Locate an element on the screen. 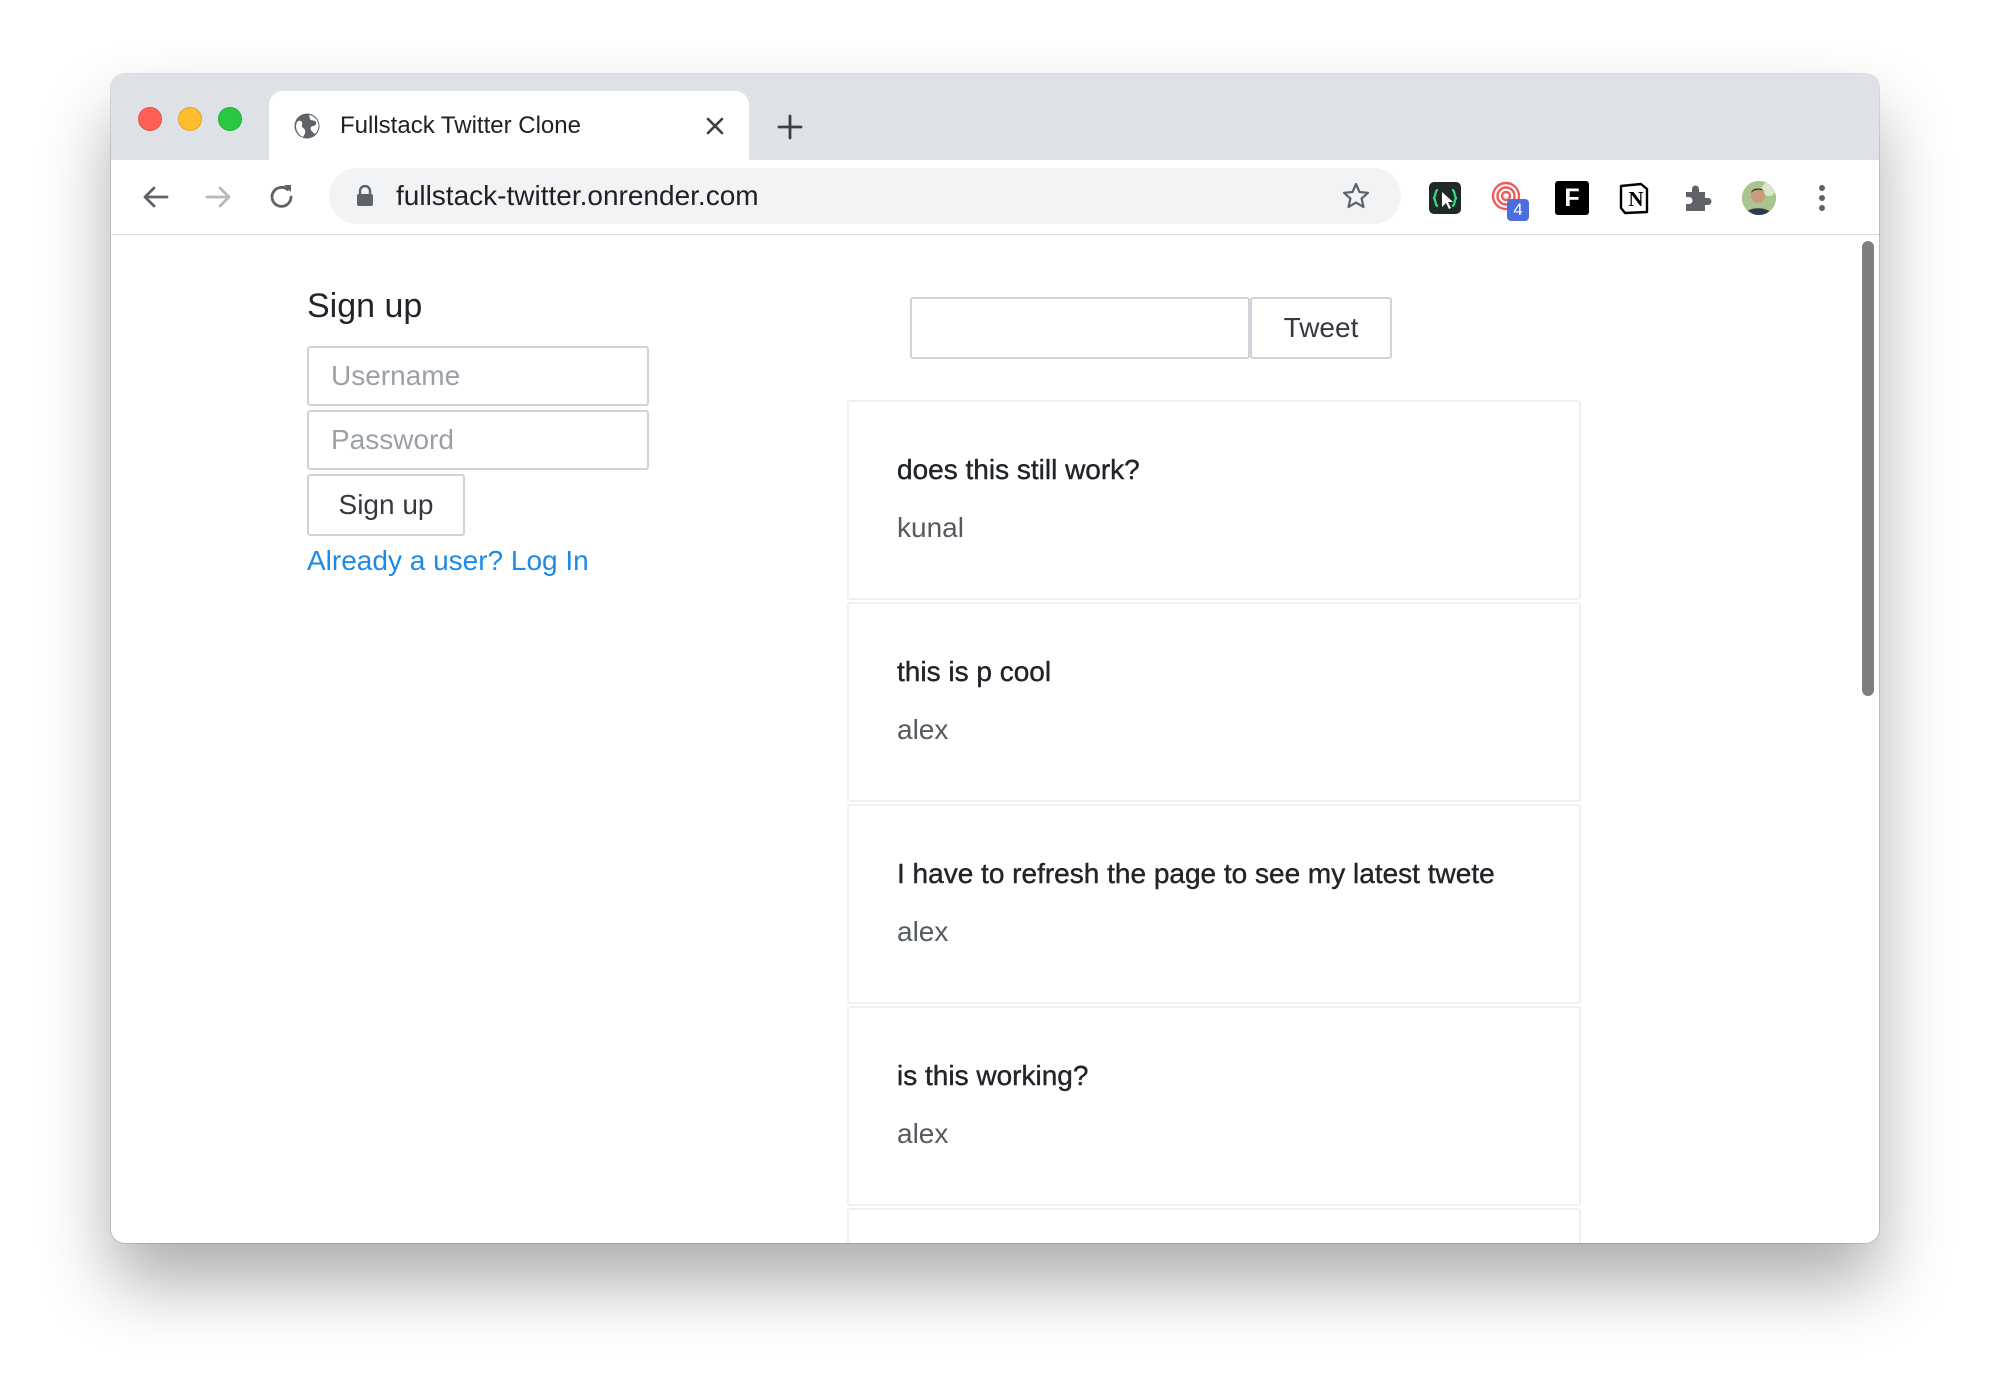  tweet-button: Tweet is located at coordinates (1321, 328).